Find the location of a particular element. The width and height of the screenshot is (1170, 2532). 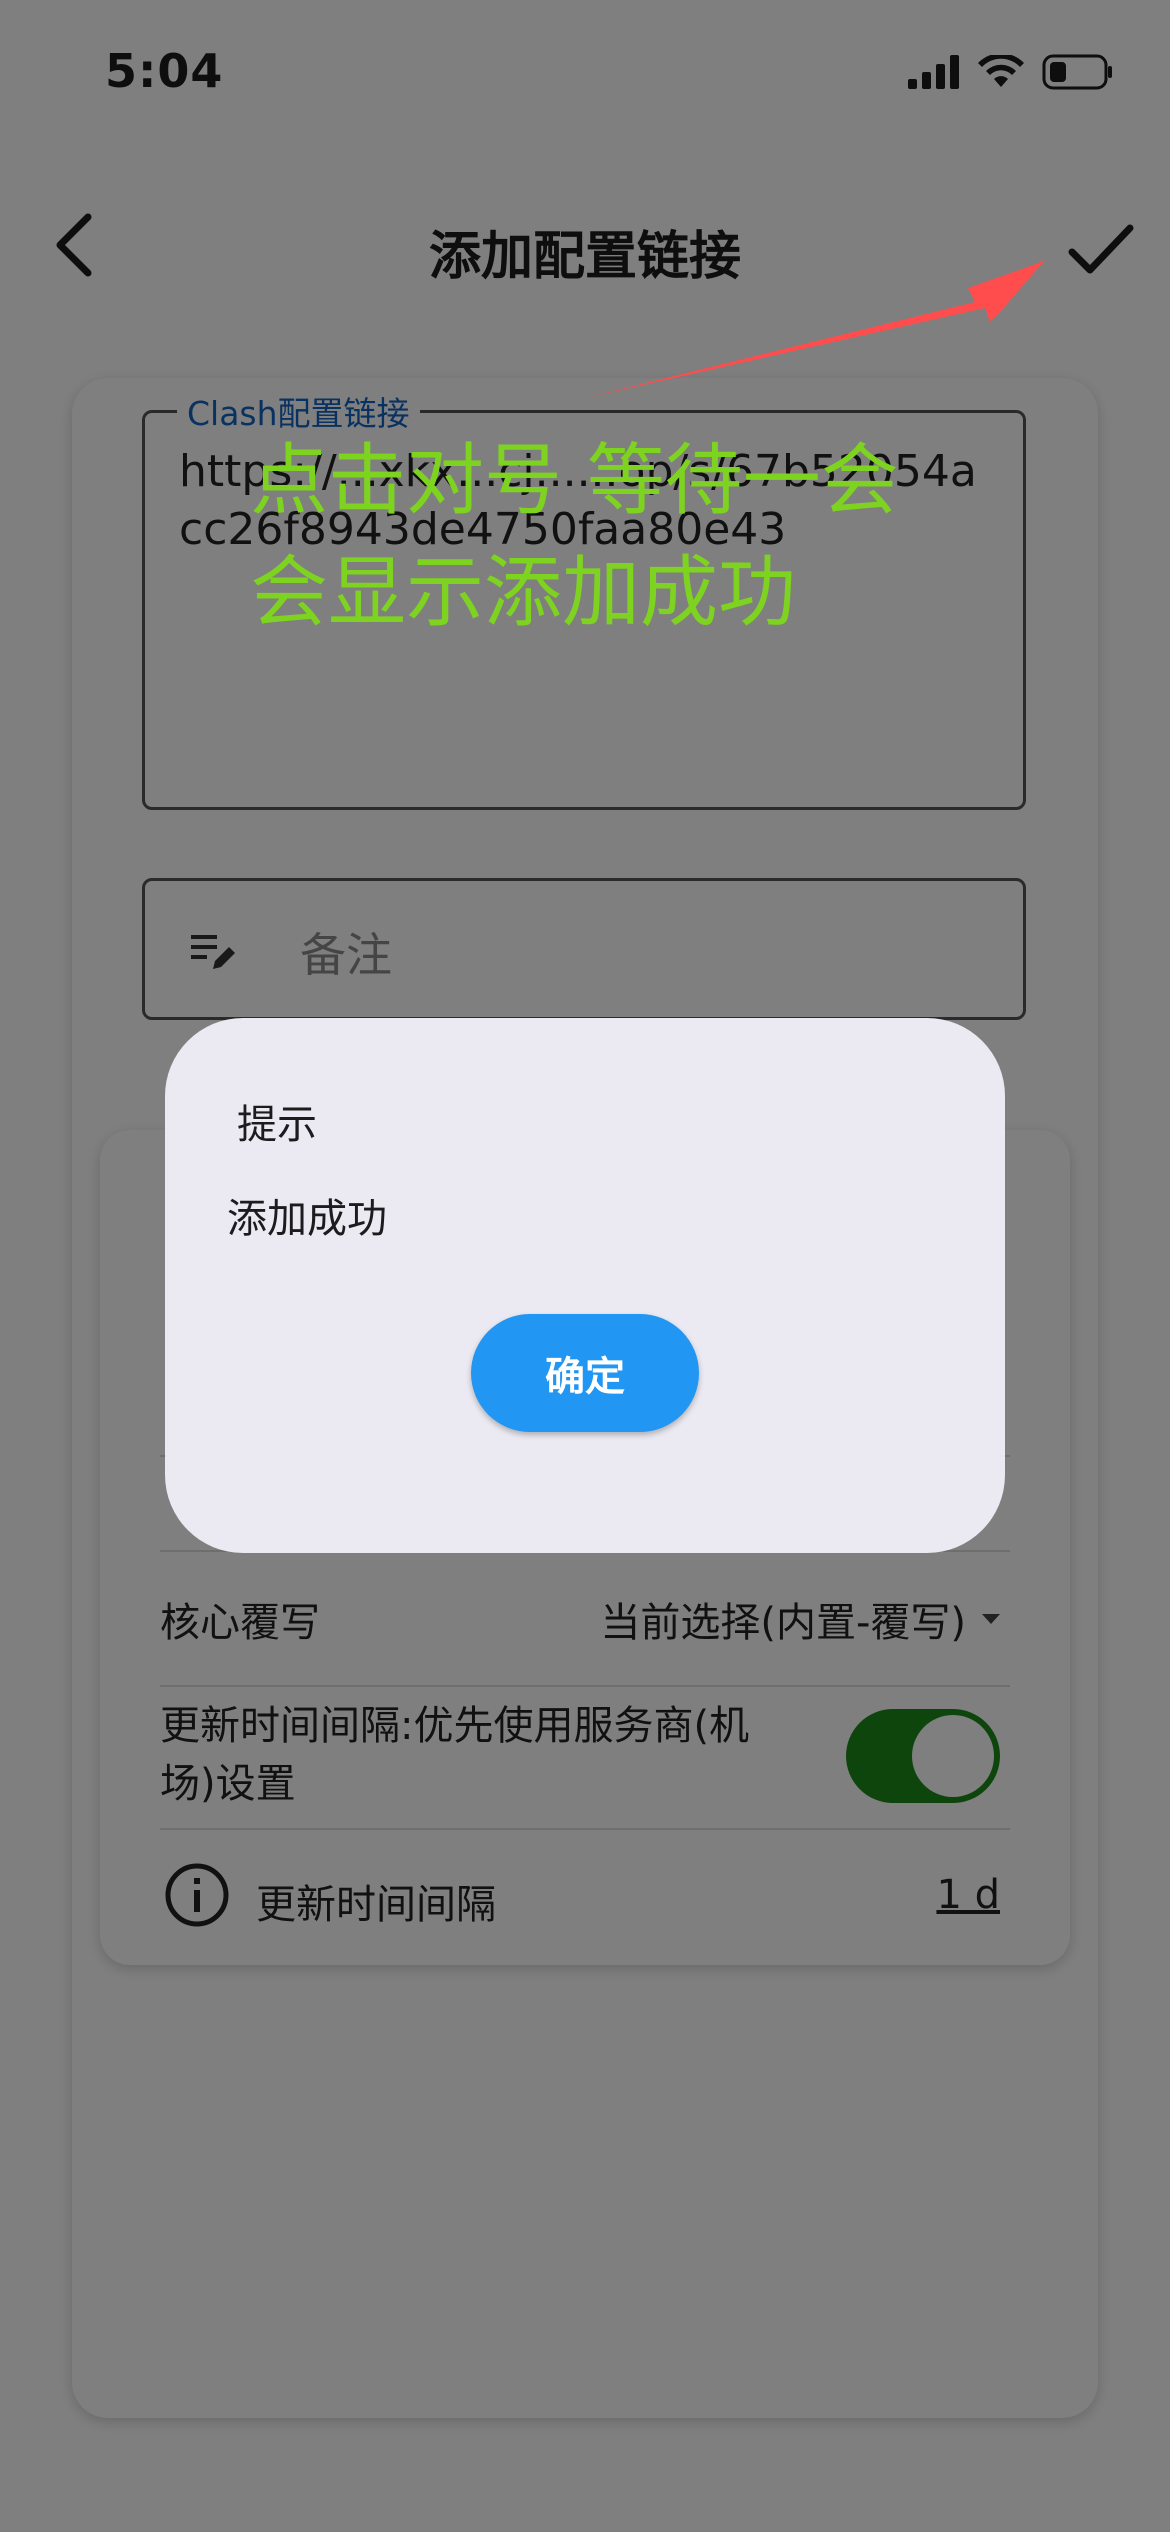

annotation-line-1: 点击对号 等待一会 is located at coordinates (574, 481).